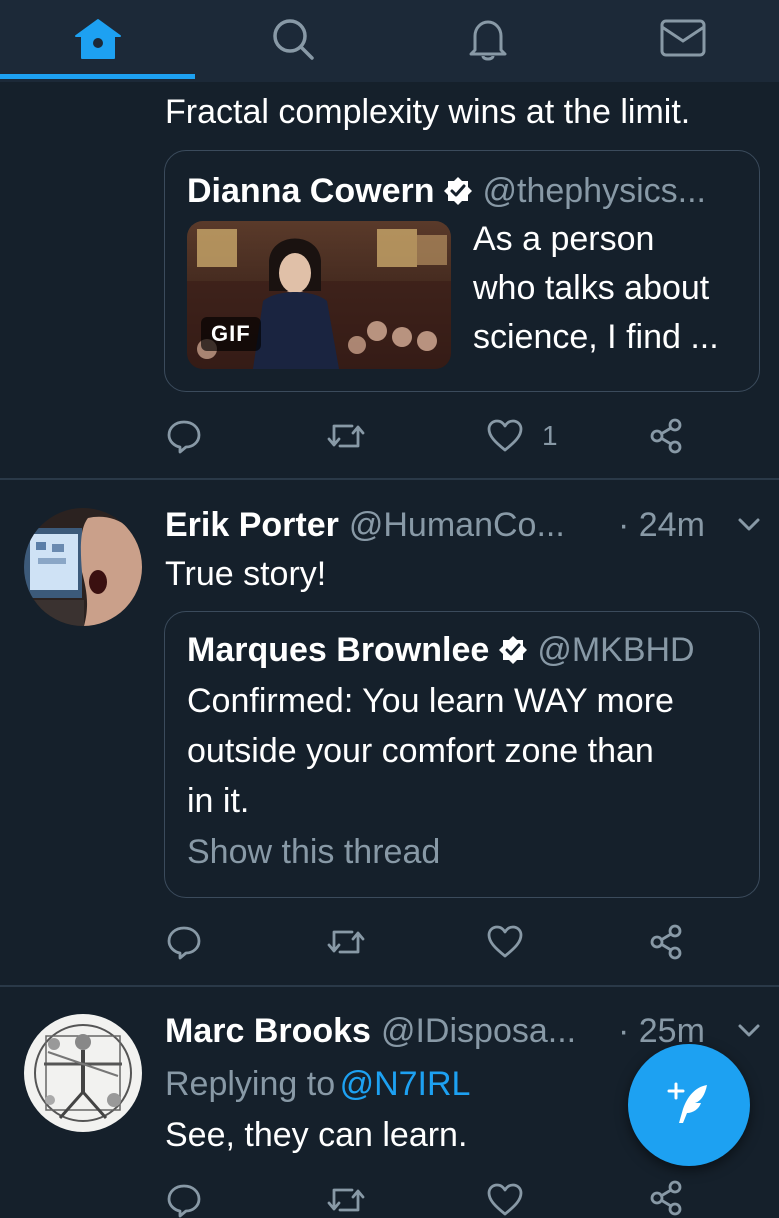  I want to click on quoted-author-handle: @MKBHD, so click(616, 650).